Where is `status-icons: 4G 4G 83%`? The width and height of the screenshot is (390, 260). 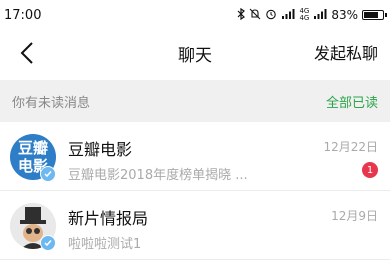 status-icons: 4G 4G 83% is located at coordinates (312, 15).